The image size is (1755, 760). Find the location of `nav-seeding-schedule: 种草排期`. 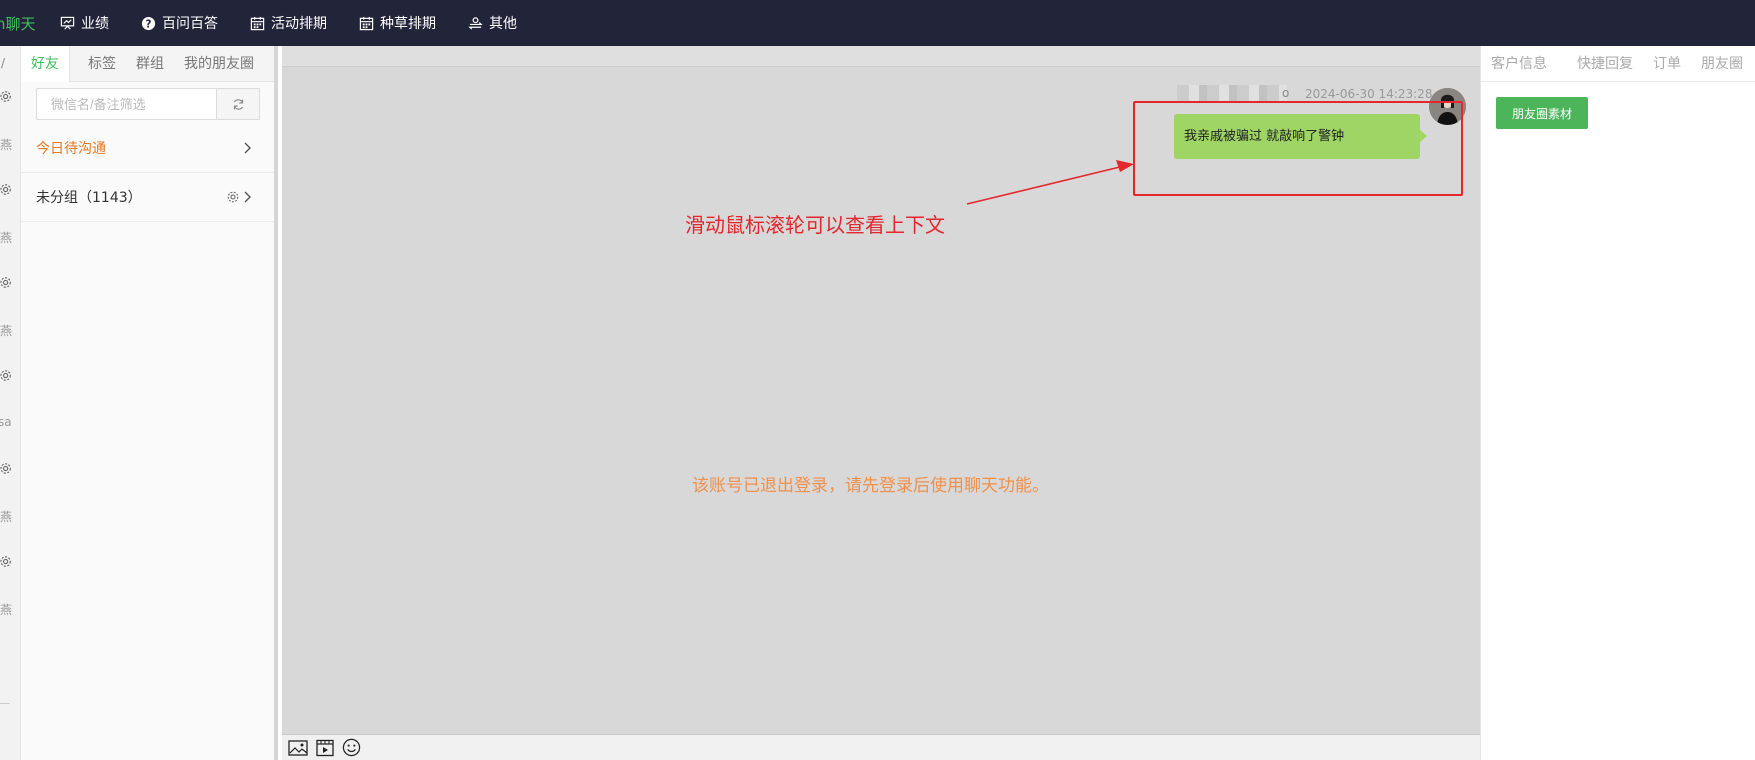

nav-seeding-schedule: 种草排期 is located at coordinates (397, 23).